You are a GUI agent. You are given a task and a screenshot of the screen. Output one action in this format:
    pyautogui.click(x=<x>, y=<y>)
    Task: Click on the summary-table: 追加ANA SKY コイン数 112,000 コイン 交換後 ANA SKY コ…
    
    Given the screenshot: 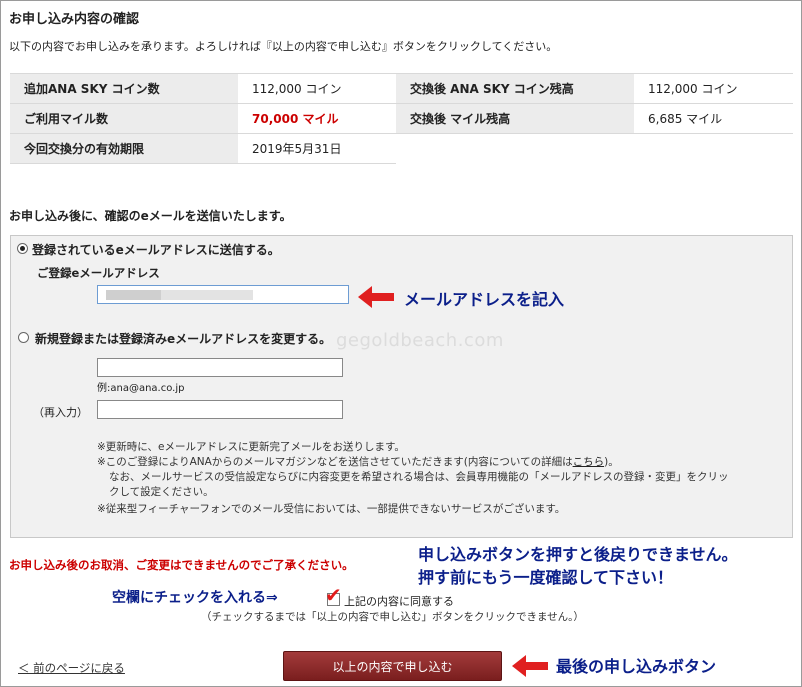 What is the action you would take?
    pyautogui.click(x=401, y=118)
    